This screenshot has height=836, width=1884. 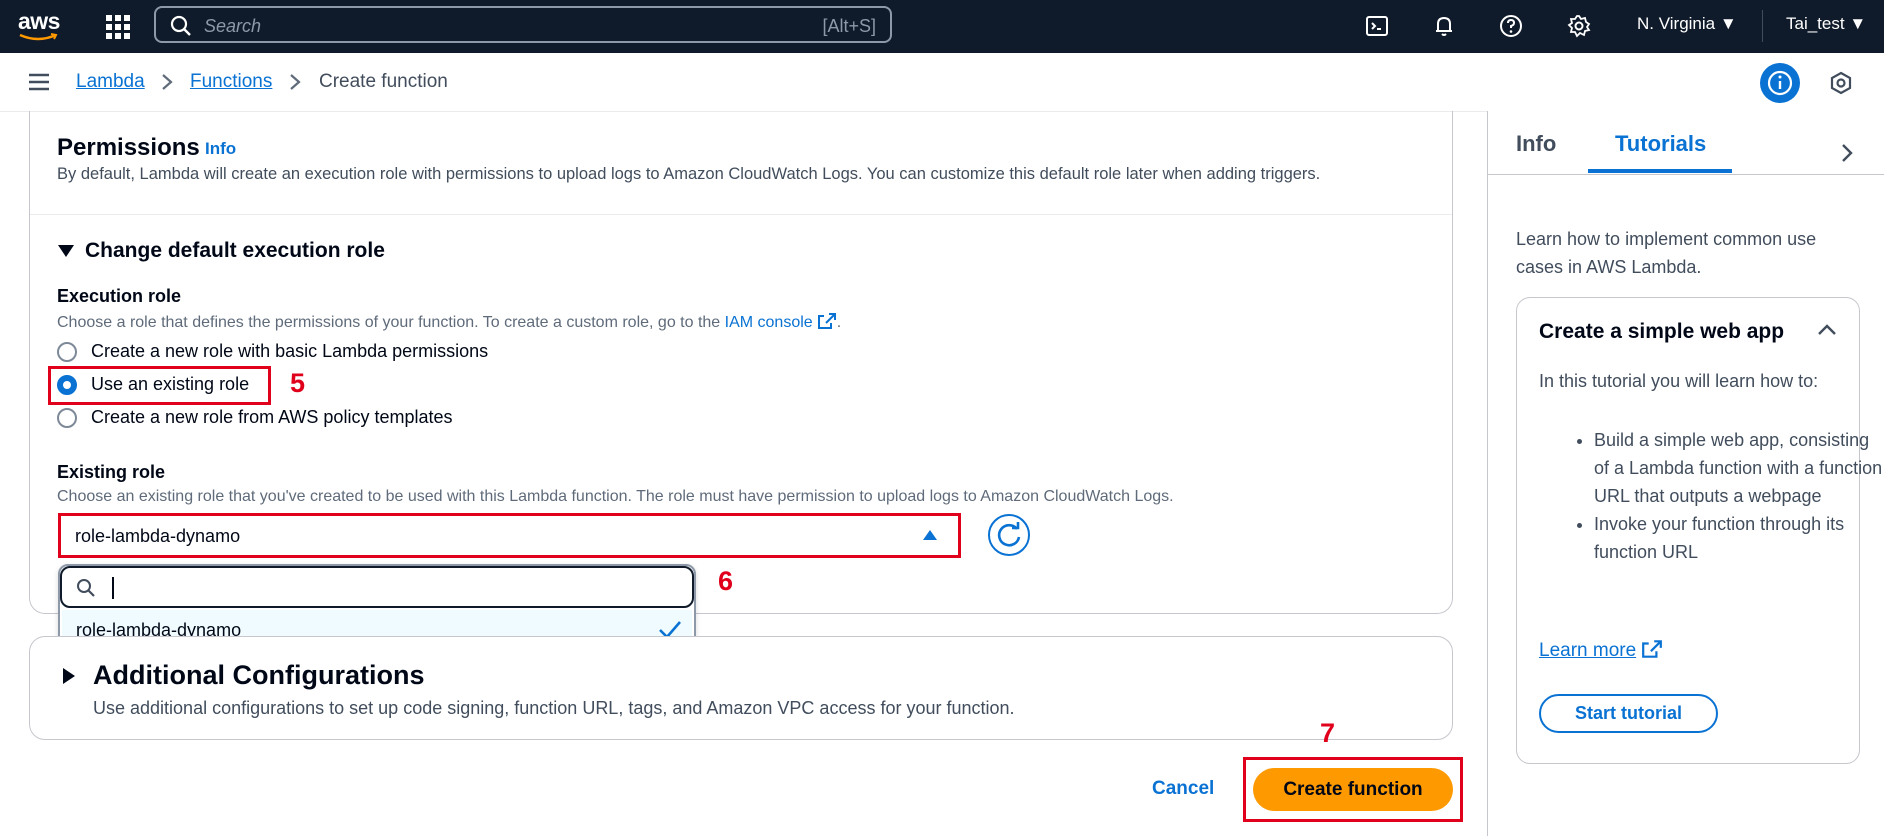 I want to click on search-shortcut: [Alt+S], so click(x=849, y=26).